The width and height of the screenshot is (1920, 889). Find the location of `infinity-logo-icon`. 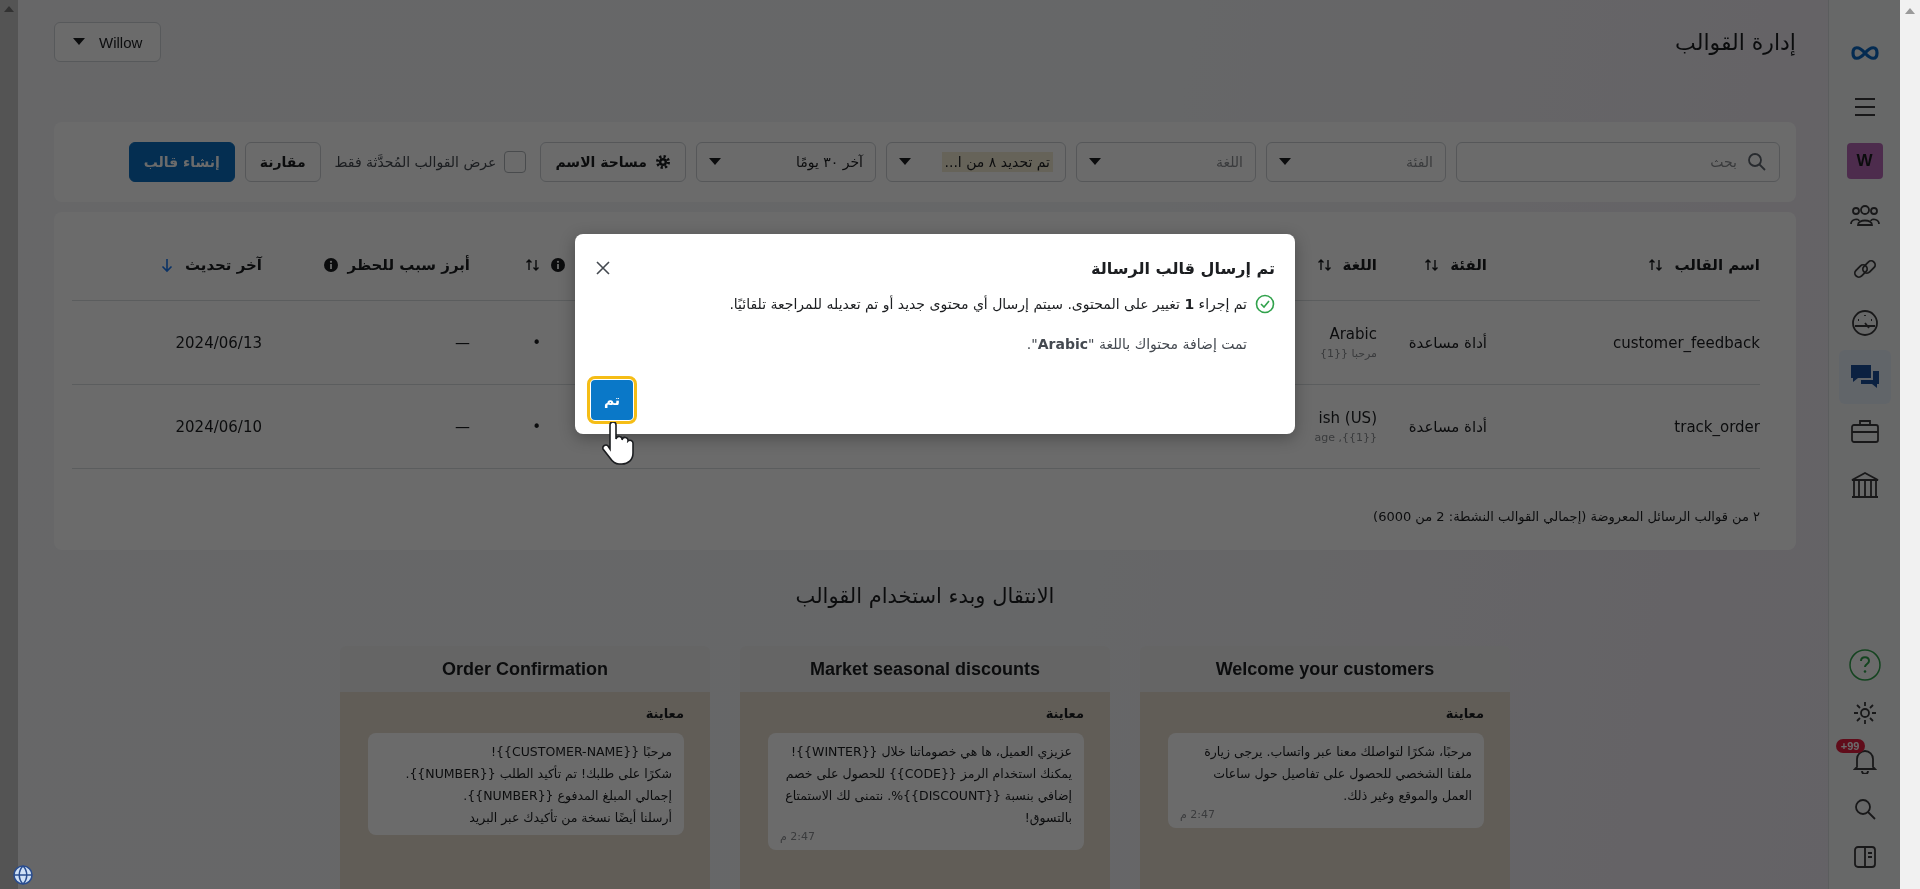

infinity-logo-icon is located at coordinates (1864, 53).